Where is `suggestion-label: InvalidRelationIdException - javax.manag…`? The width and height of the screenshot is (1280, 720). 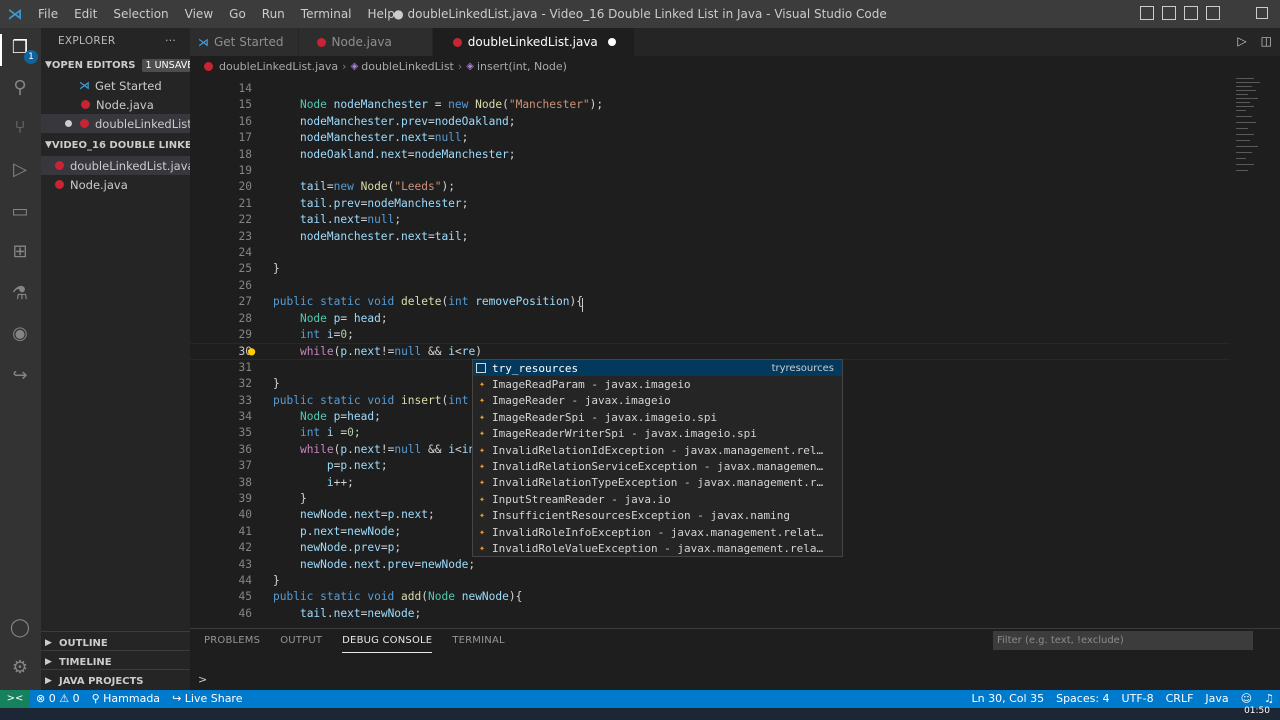
suggestion-label: InvalidRelationIdException - javax.manag… is located at coordinates (658, 450).